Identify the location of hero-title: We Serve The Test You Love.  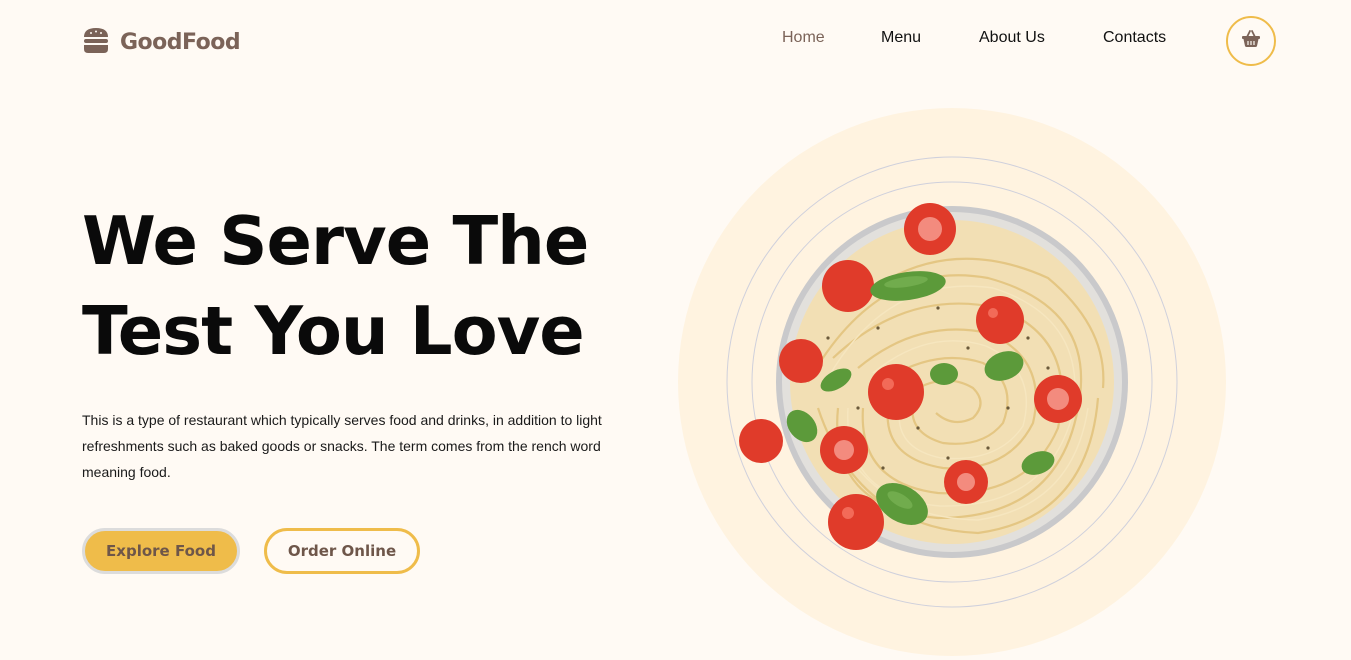
(335, 286).